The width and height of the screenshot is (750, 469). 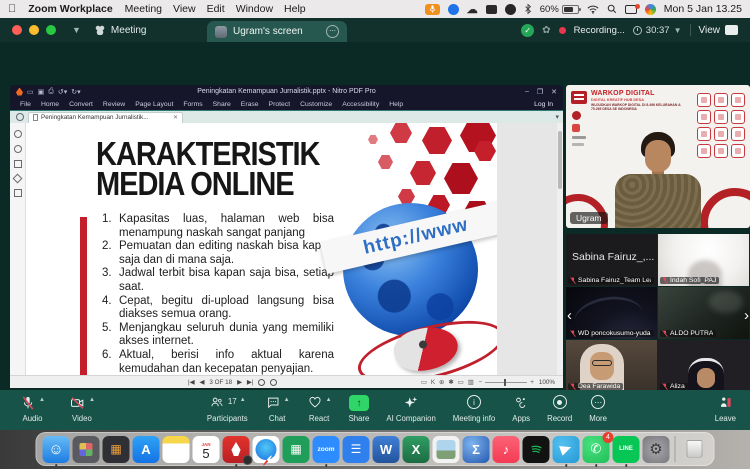 What do you see at coordinates (626, 449) in the screenshot?
I see `dock-line-icon: LINE` at bounding box center [626, 449].